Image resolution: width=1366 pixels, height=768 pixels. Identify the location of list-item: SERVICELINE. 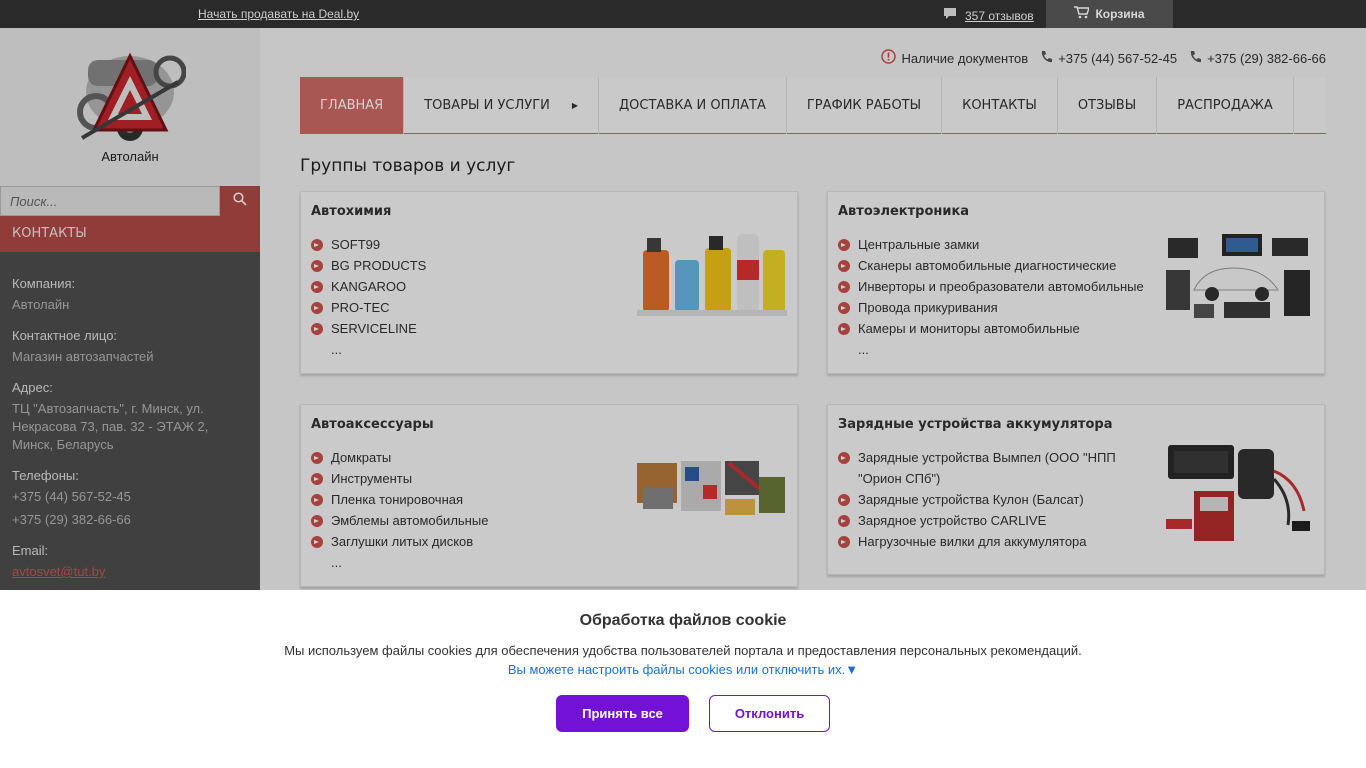
(368, 328).